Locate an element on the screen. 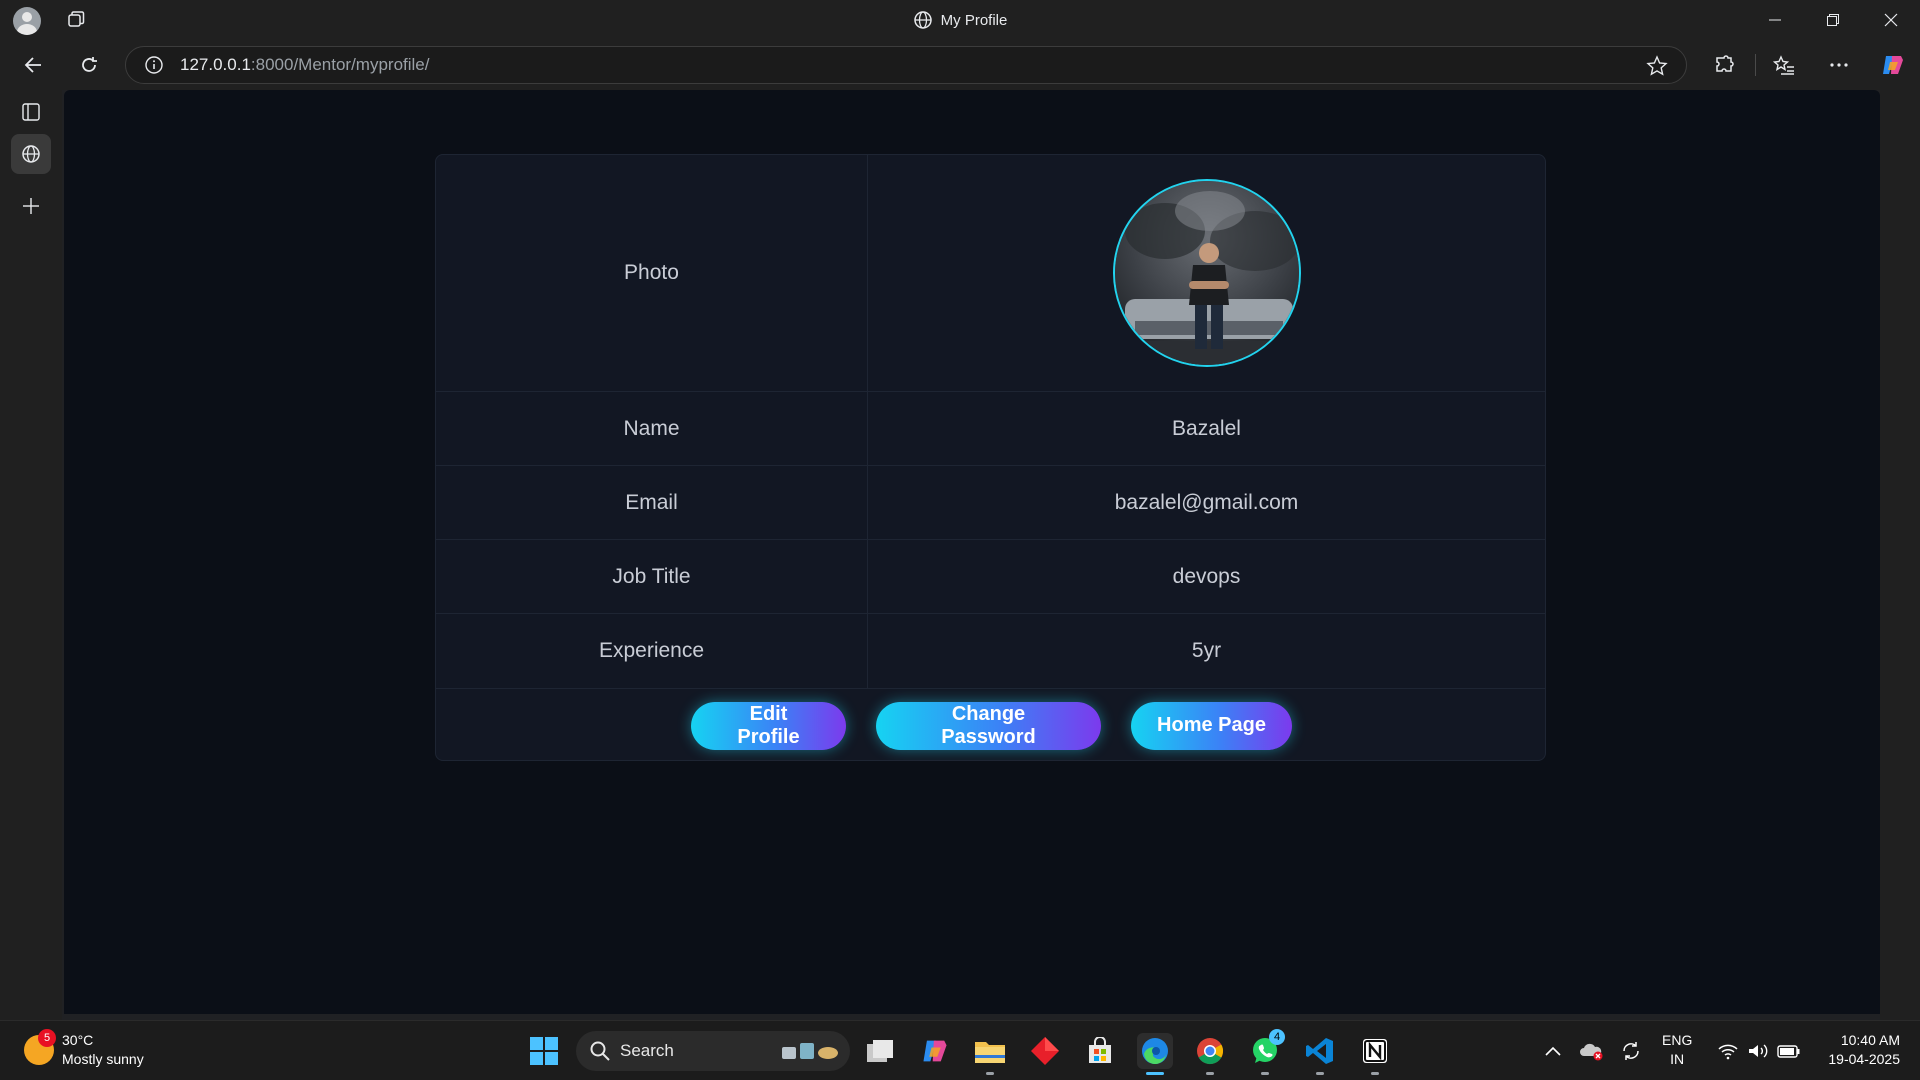 This screenshot has height=1080, width=1920. copilot-button is located at coordinates (1893, 65).